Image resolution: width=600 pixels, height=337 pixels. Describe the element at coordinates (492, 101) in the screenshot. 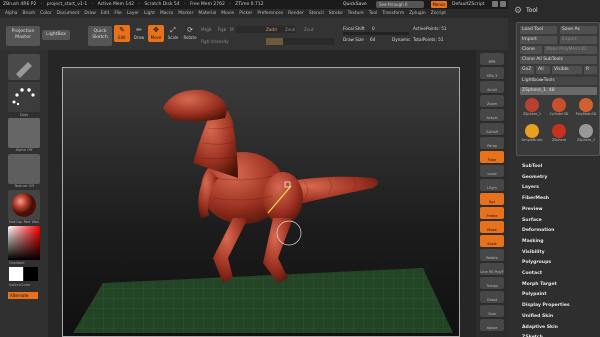

I see `shelf-zoom: Zoom` at that location.